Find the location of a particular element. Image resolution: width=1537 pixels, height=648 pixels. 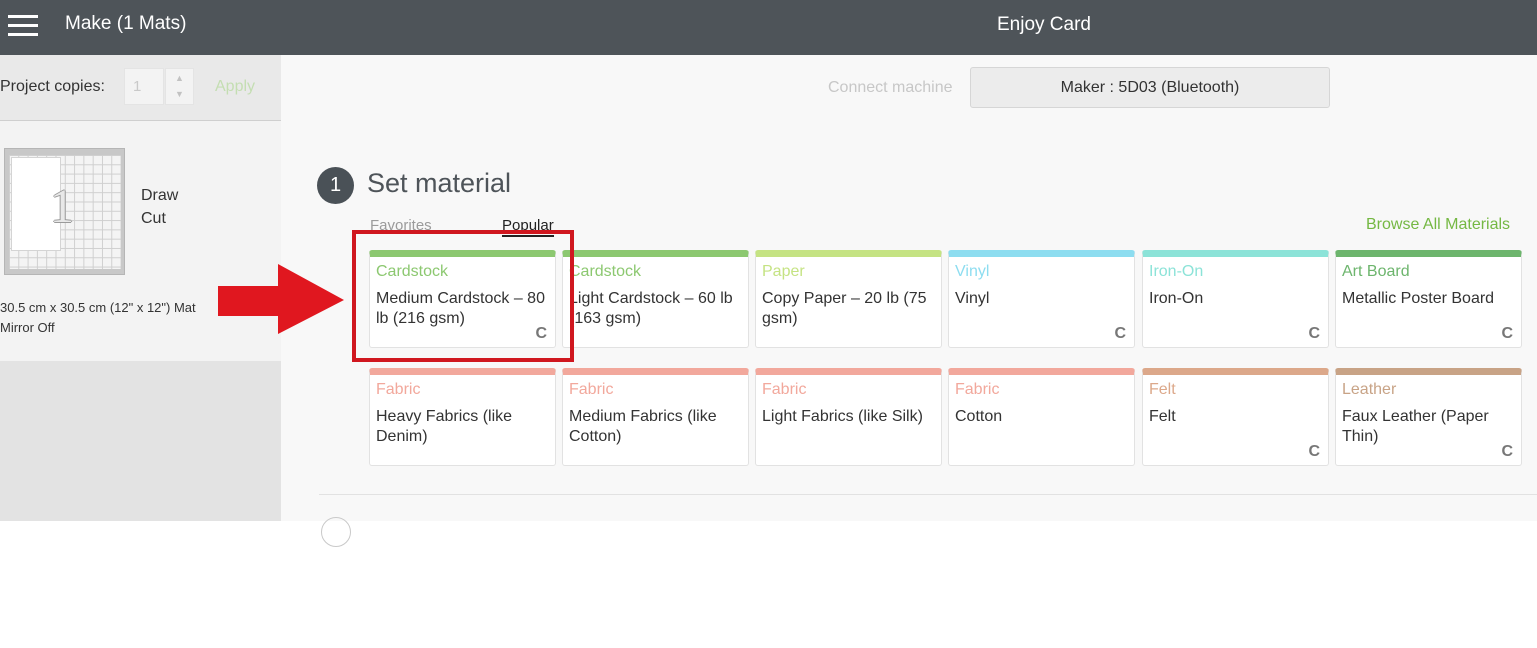

material-name: Cotton is located at coordinates (979, 416).